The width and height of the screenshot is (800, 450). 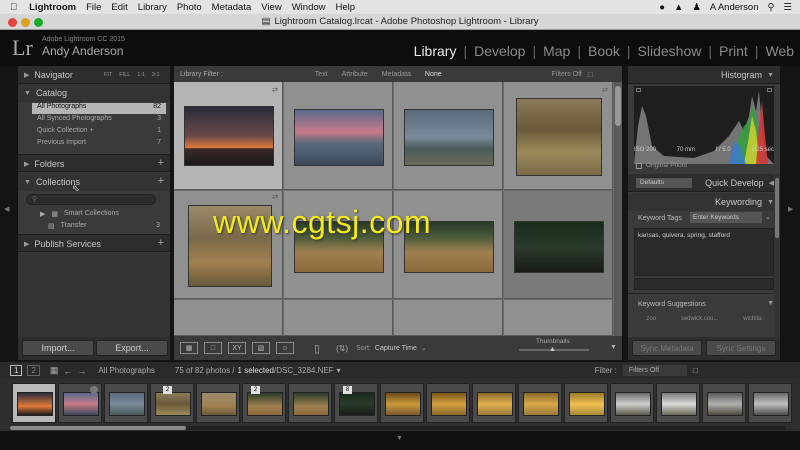 I want to click on navigator-header: ▶ Navigator FIT FILL 1:1 3:1, so click(x=94, y=75).